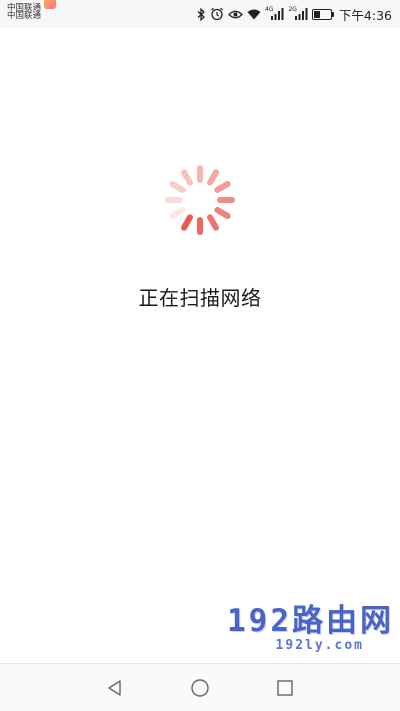 This screenshot has height=711, width=400. I want to click on signal-icon-1: 4G, so click(274, 13).